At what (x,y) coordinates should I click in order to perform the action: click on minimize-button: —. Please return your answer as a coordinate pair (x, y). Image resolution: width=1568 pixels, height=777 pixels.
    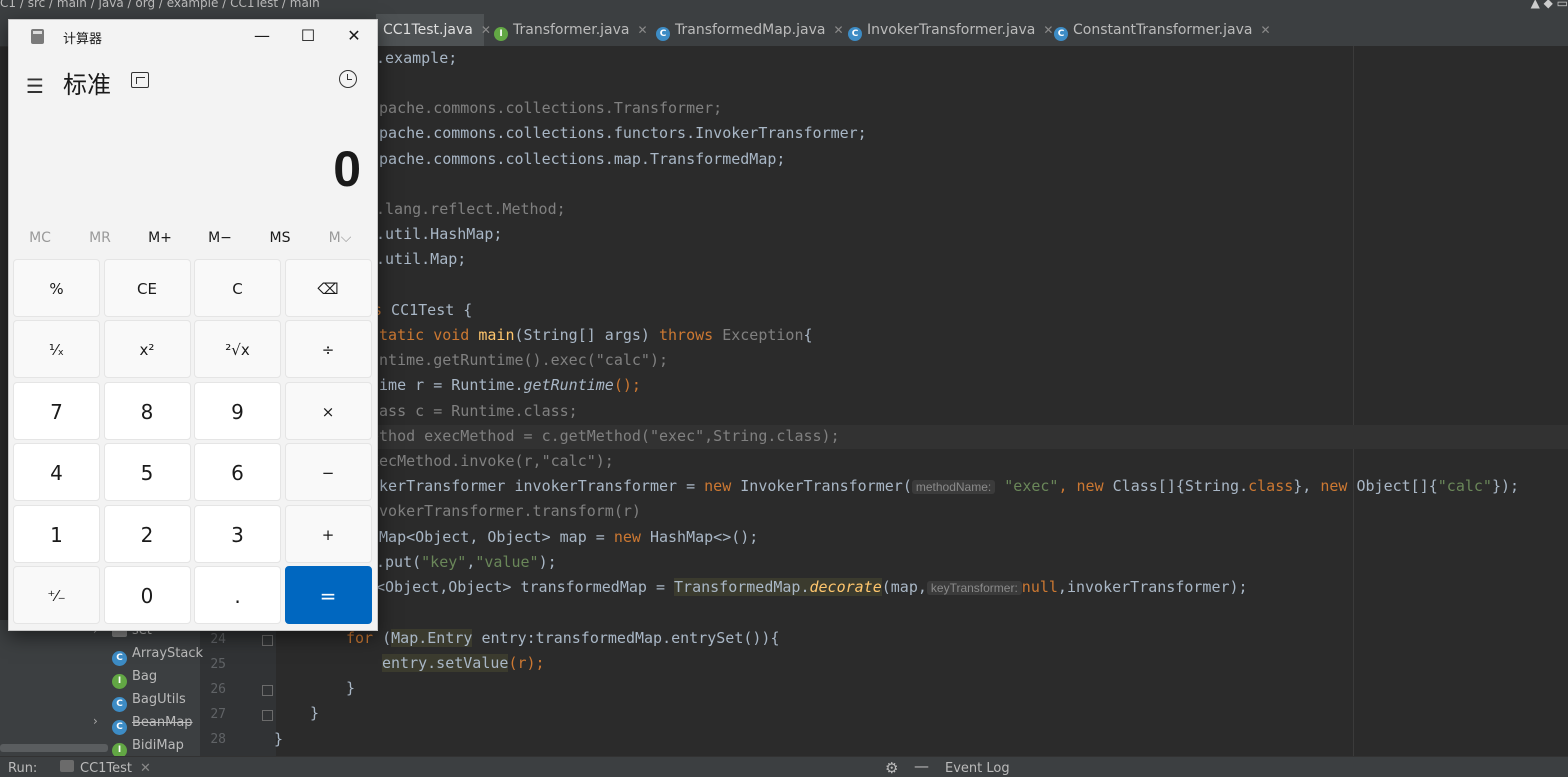
    Looking at the image, I should click on (262, 36).